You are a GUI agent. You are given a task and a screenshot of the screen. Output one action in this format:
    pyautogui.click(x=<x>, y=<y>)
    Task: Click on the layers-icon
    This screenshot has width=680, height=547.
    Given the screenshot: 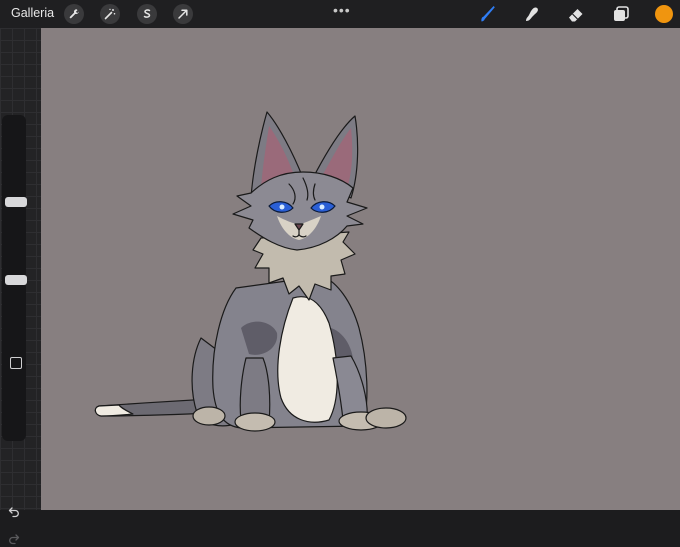 What is the action you would take?
    pyautogui.click(x=621, y=14)
    